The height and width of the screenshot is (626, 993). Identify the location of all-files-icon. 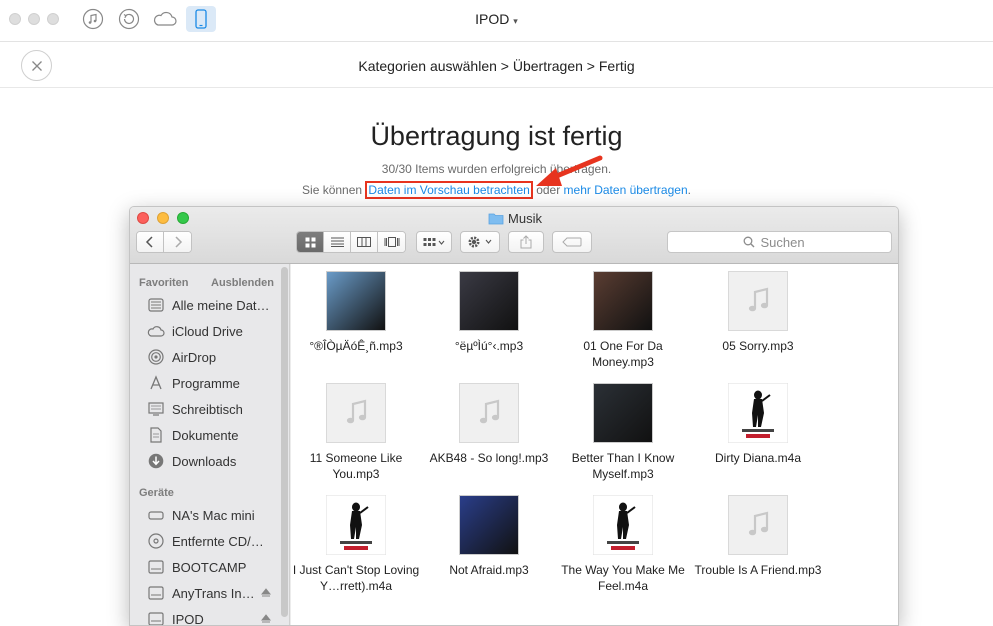
(156, 305).